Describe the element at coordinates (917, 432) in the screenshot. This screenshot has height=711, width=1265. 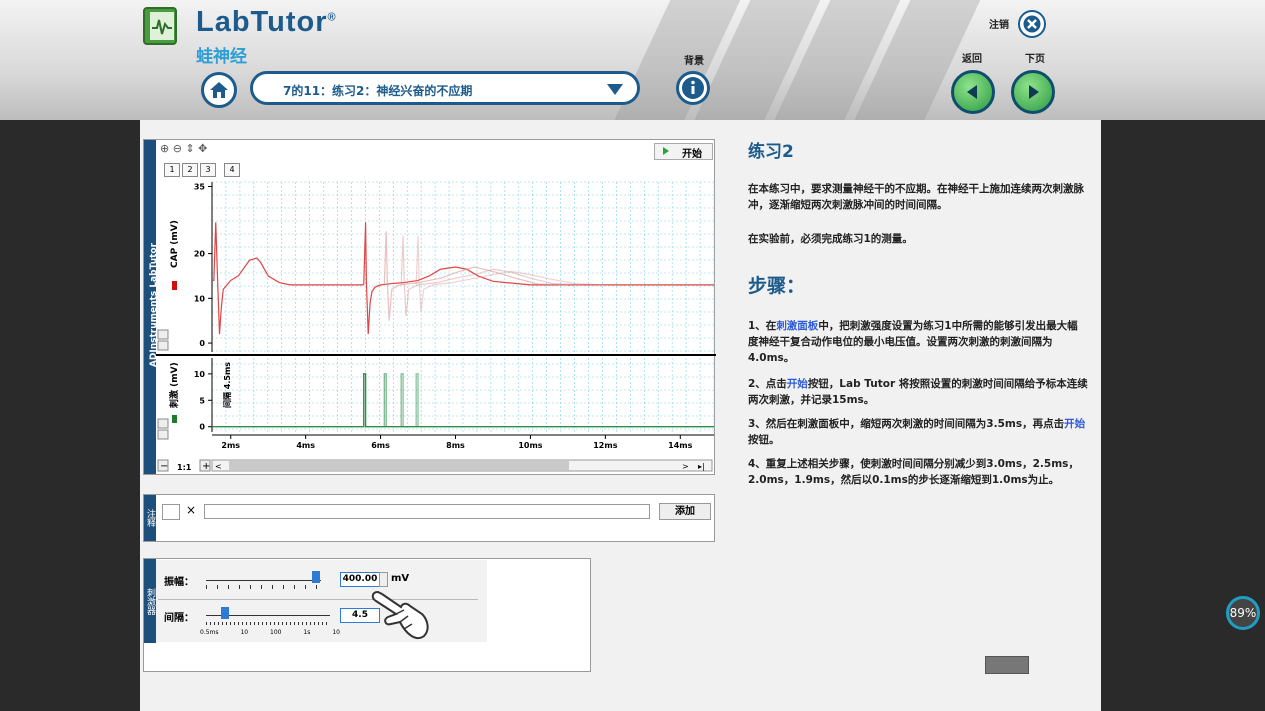
I see `step-3: 3、然后在刺激面板中，缩短两次刺激的时间间隔为3.5ms，再点击开始按钮。` at that location.